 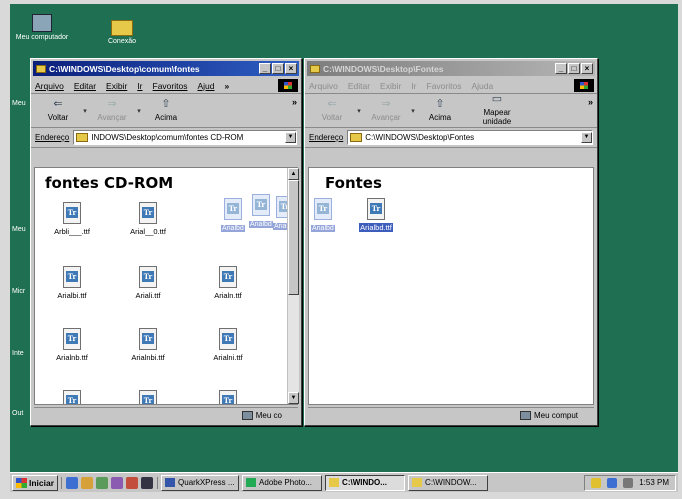 I want to click on desktop-icon-connection: Conexão, so click(x=122, y=32).